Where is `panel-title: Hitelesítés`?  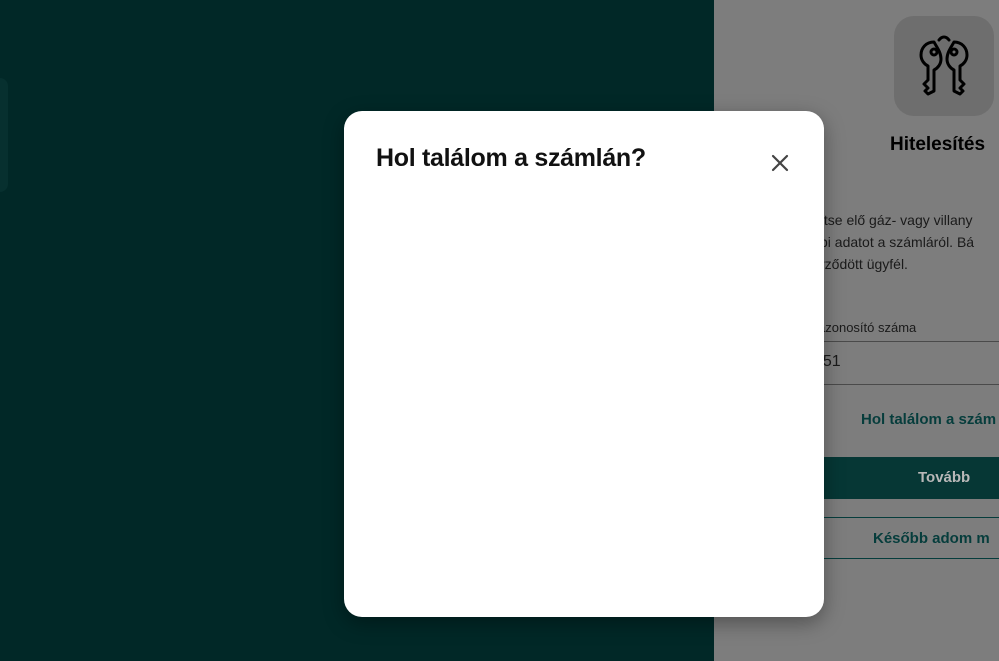 panel-title: Hitelesítés is located at coordinates (938, 144).